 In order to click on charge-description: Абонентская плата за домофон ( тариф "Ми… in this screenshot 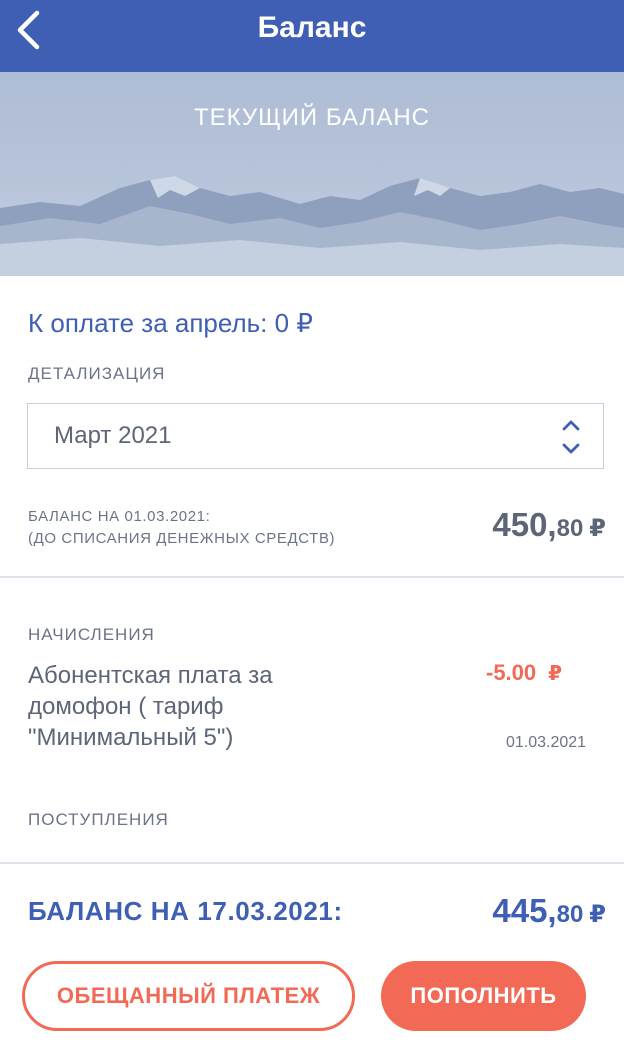, I will do `click(150, 706)`.